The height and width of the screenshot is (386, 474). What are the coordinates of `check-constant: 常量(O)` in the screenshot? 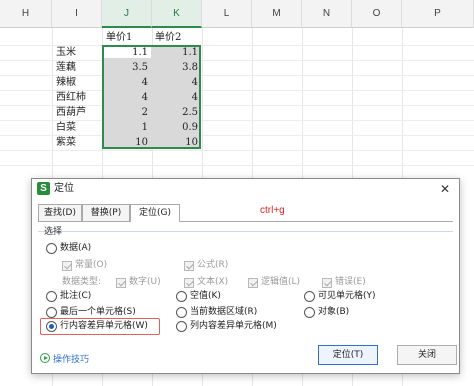 It's located at (84, 265).